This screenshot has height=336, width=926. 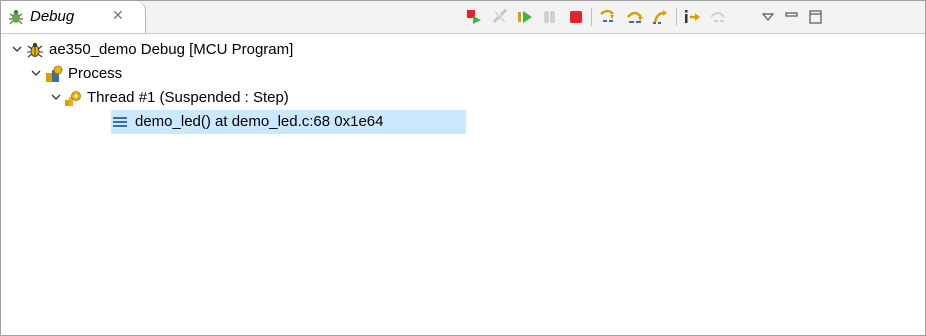 What do you see at coordinates (463, 50) in the screenshot?
I see `tree-row-launch: ae350_demo Debug [MCU Program]` at bounding box center [463, 50].